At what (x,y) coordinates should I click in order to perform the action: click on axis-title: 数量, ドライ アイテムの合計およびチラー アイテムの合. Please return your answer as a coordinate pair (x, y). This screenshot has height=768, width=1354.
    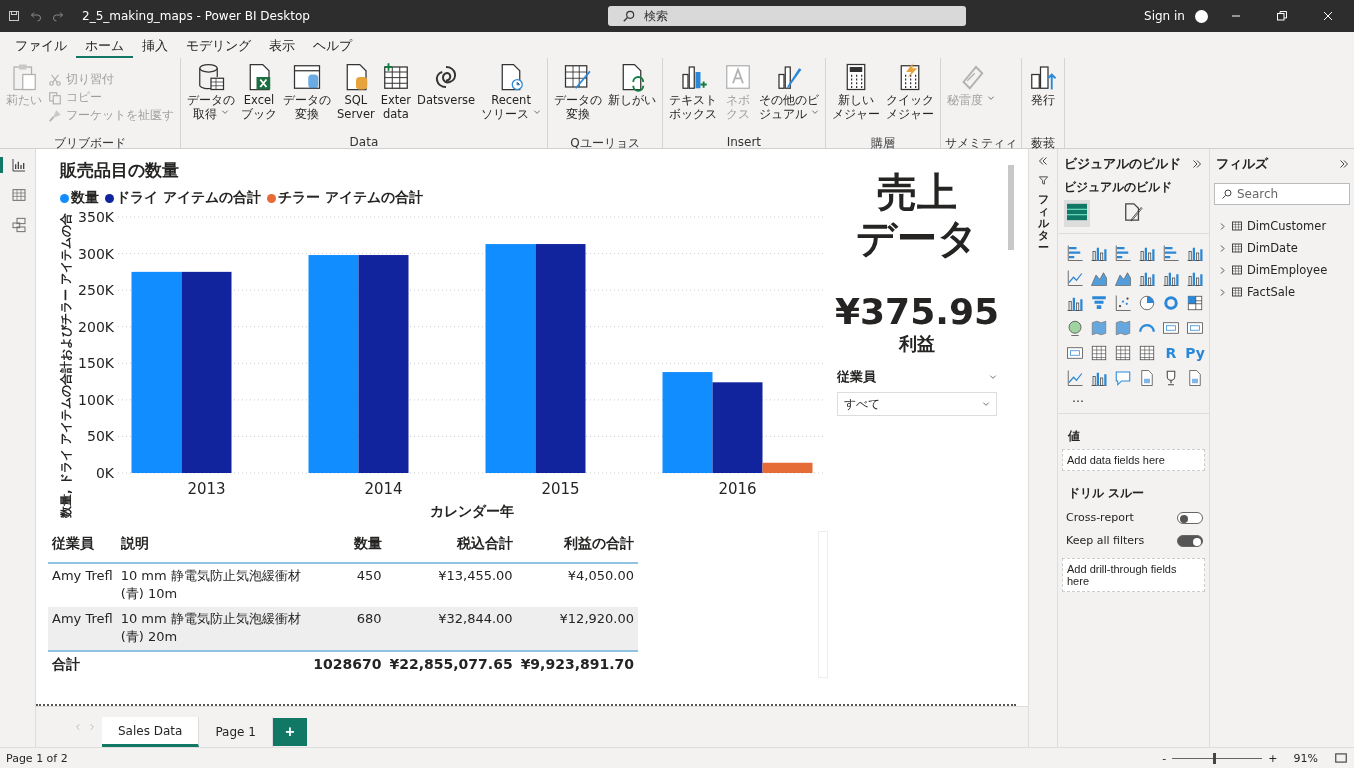
    Looking at the image, I should click on (66, 366).